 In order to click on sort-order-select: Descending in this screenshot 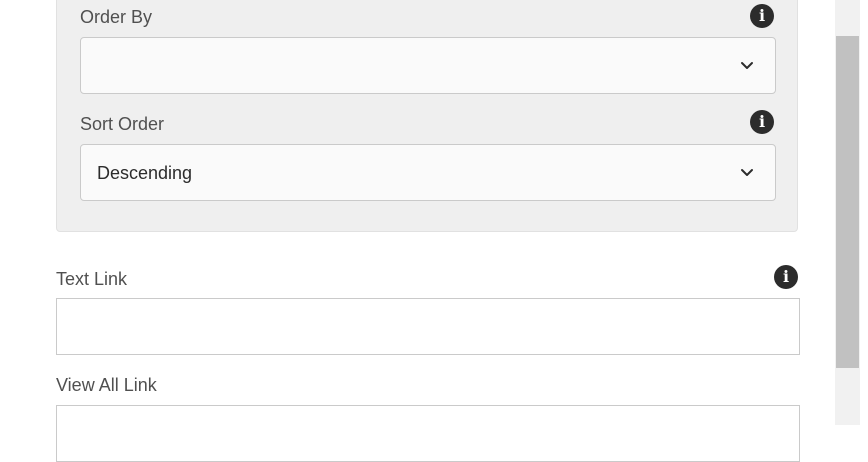, I will do `click(428, 172)`.